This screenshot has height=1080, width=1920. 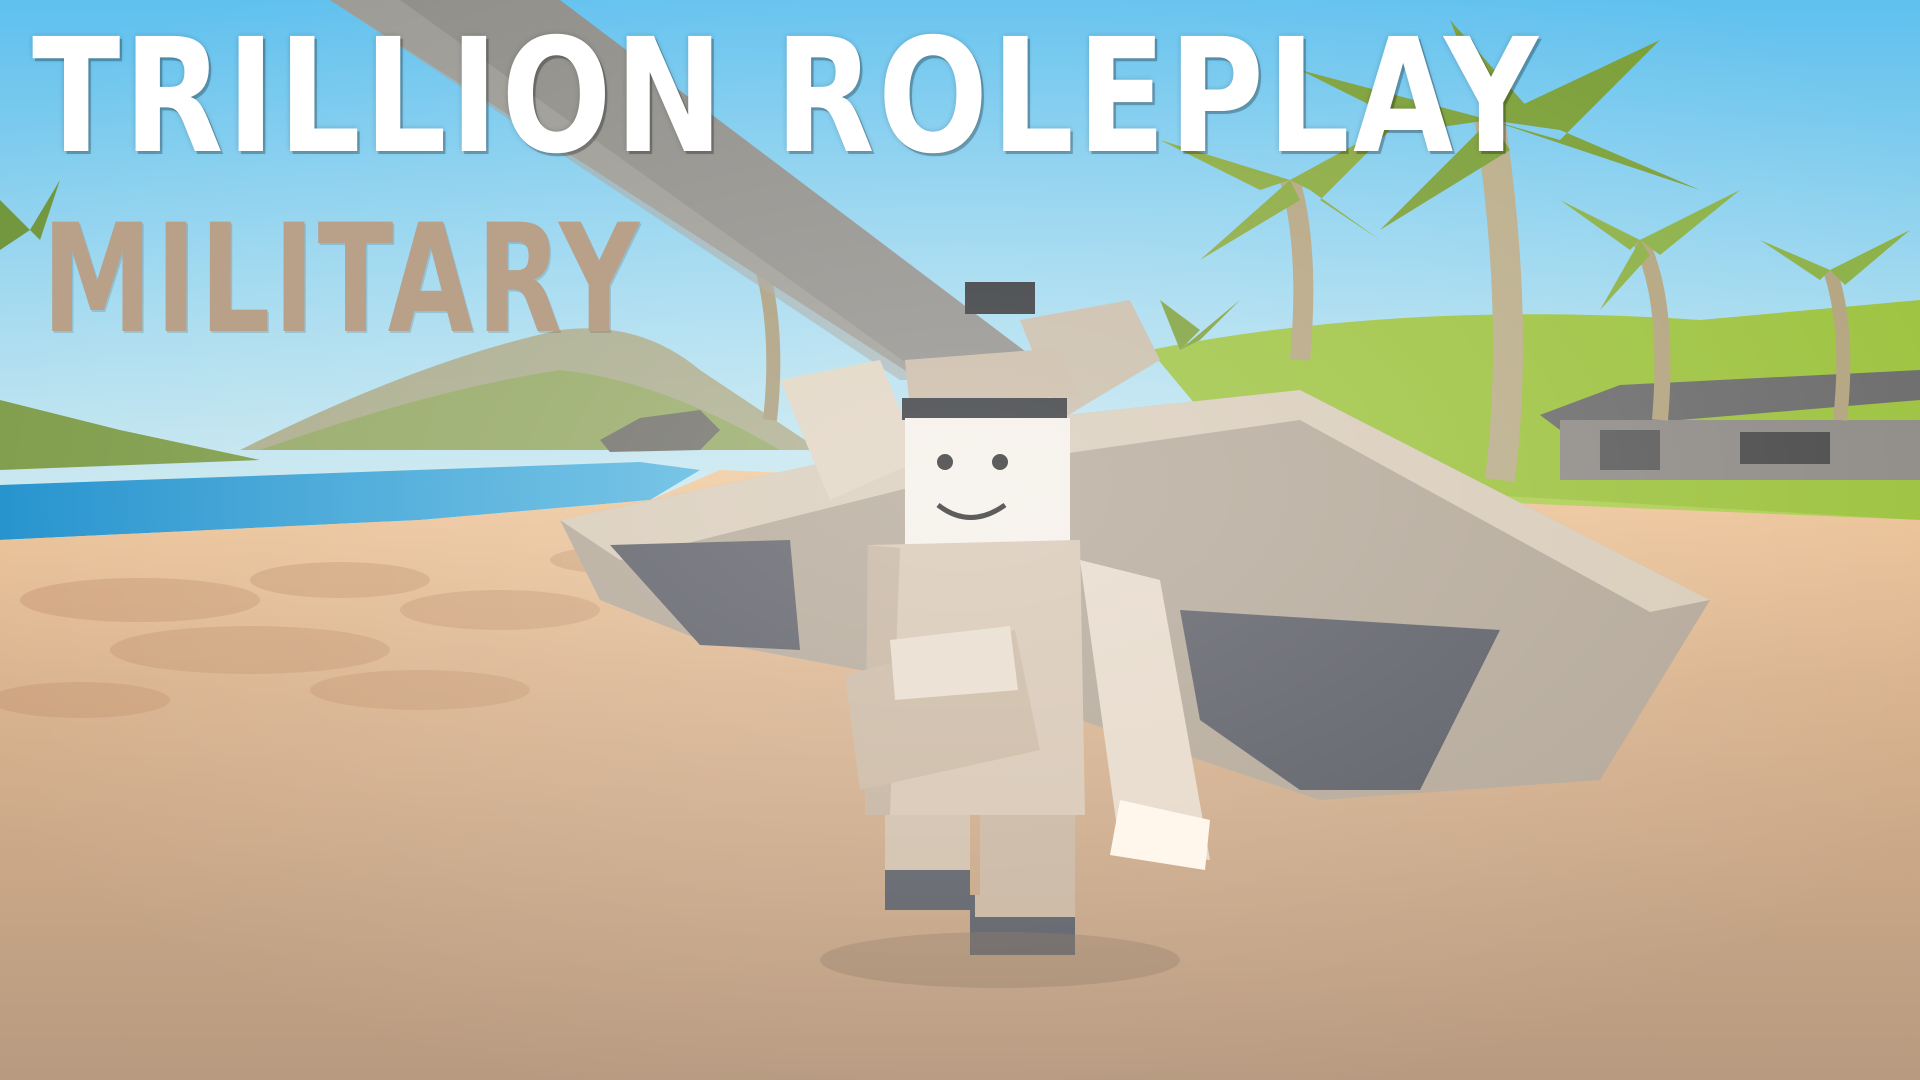 I want to click on game-subtitle: MILITARY, so click(x=342, y=280).